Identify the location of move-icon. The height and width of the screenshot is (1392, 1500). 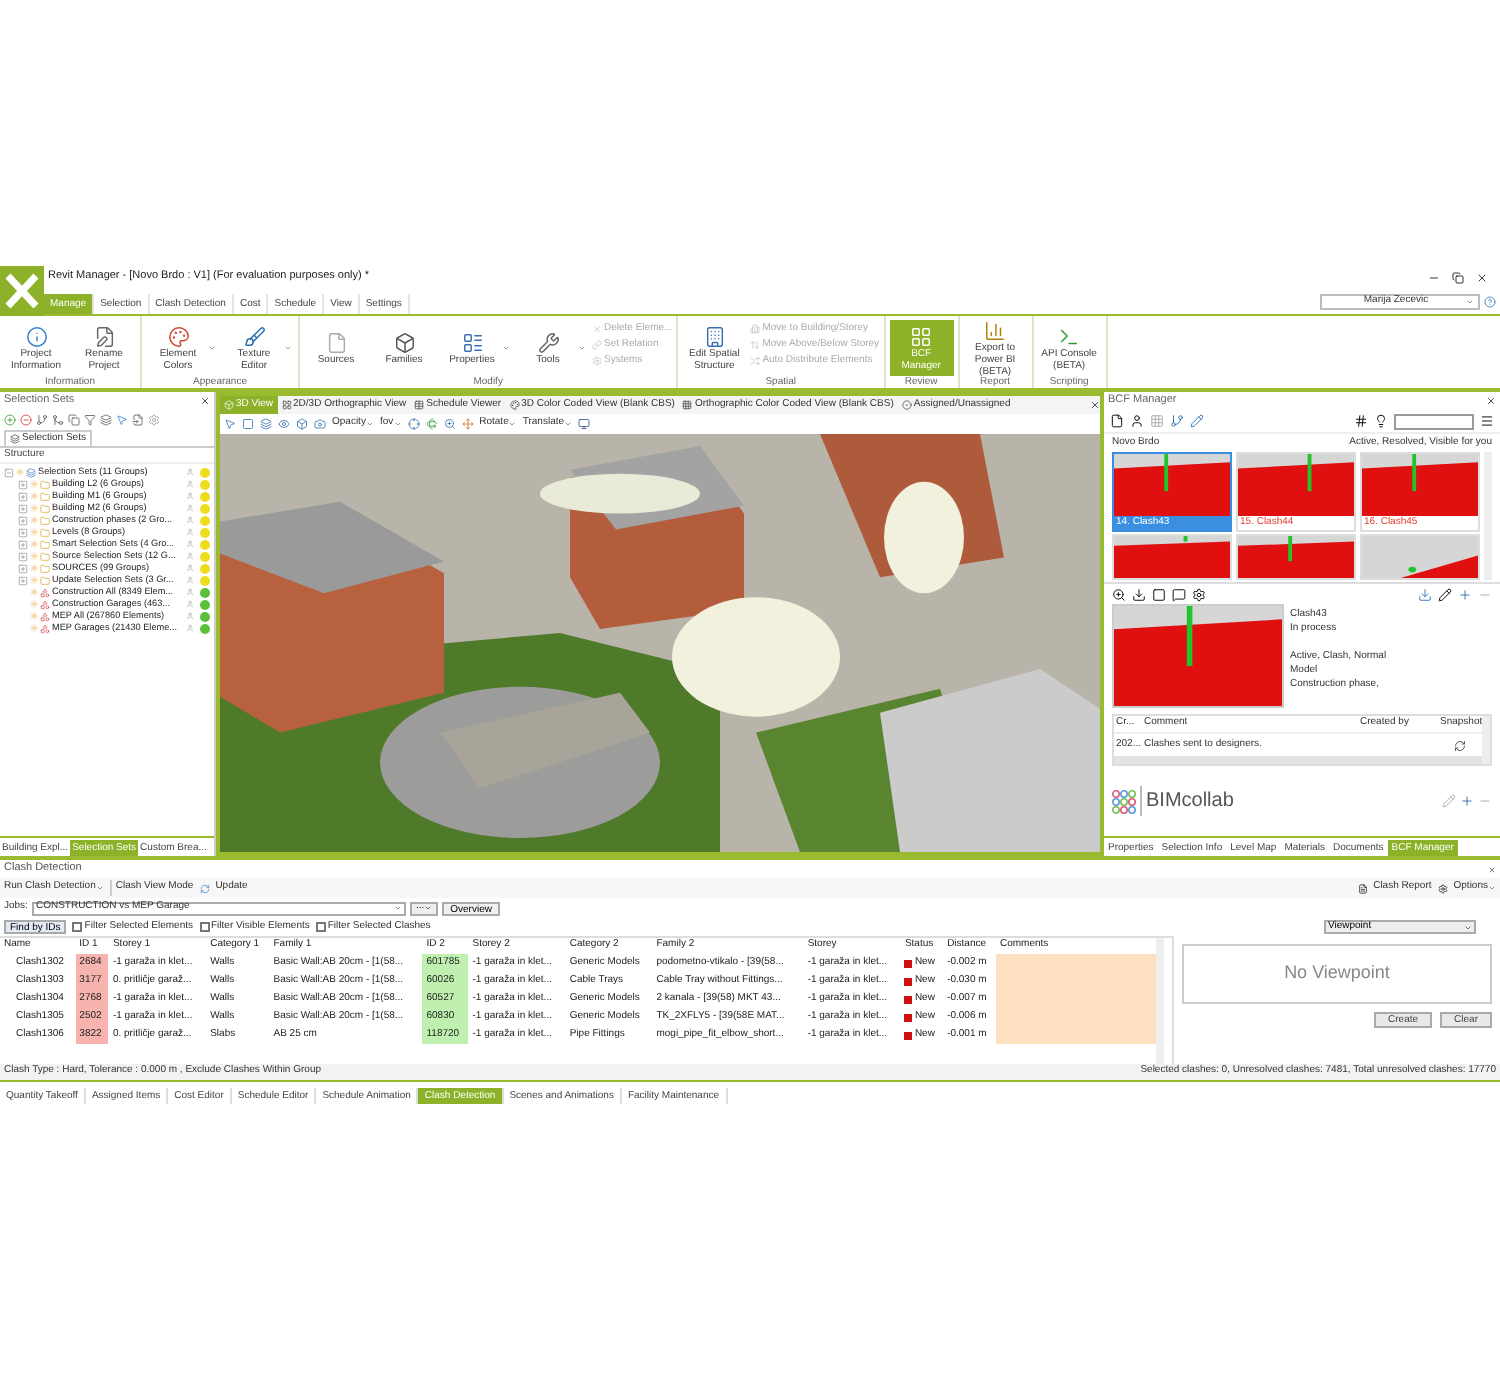
(467, 424).